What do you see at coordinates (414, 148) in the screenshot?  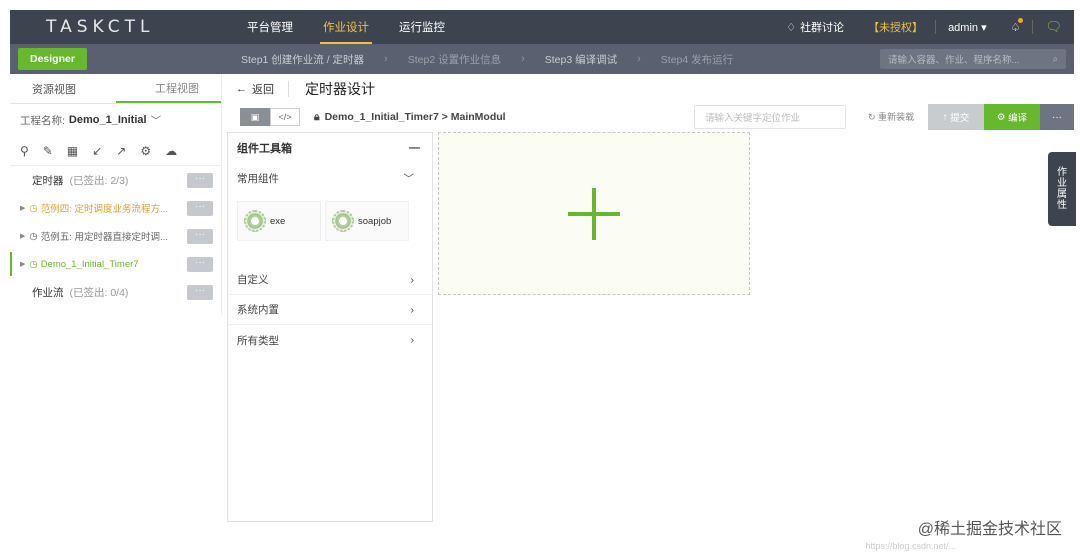 I see `collapse-icon: —` at bounding box center [414, 148].